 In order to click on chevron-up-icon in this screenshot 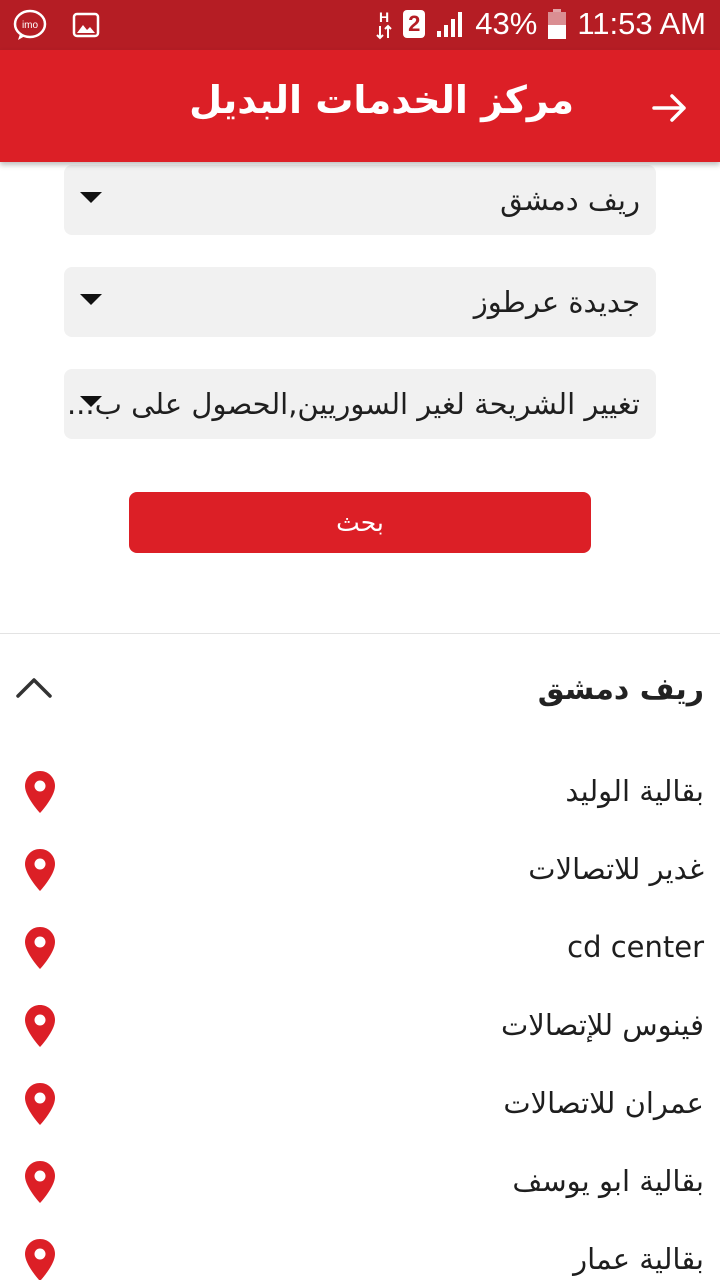, I will do `click(34, 688)`.